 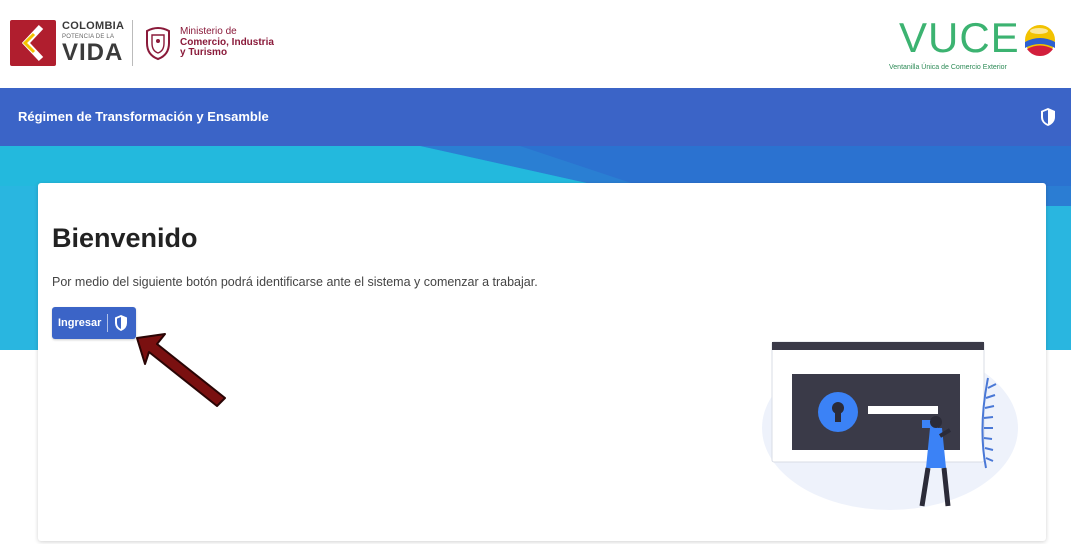 I want to click on login-illustration, so click(x=890, y=425).